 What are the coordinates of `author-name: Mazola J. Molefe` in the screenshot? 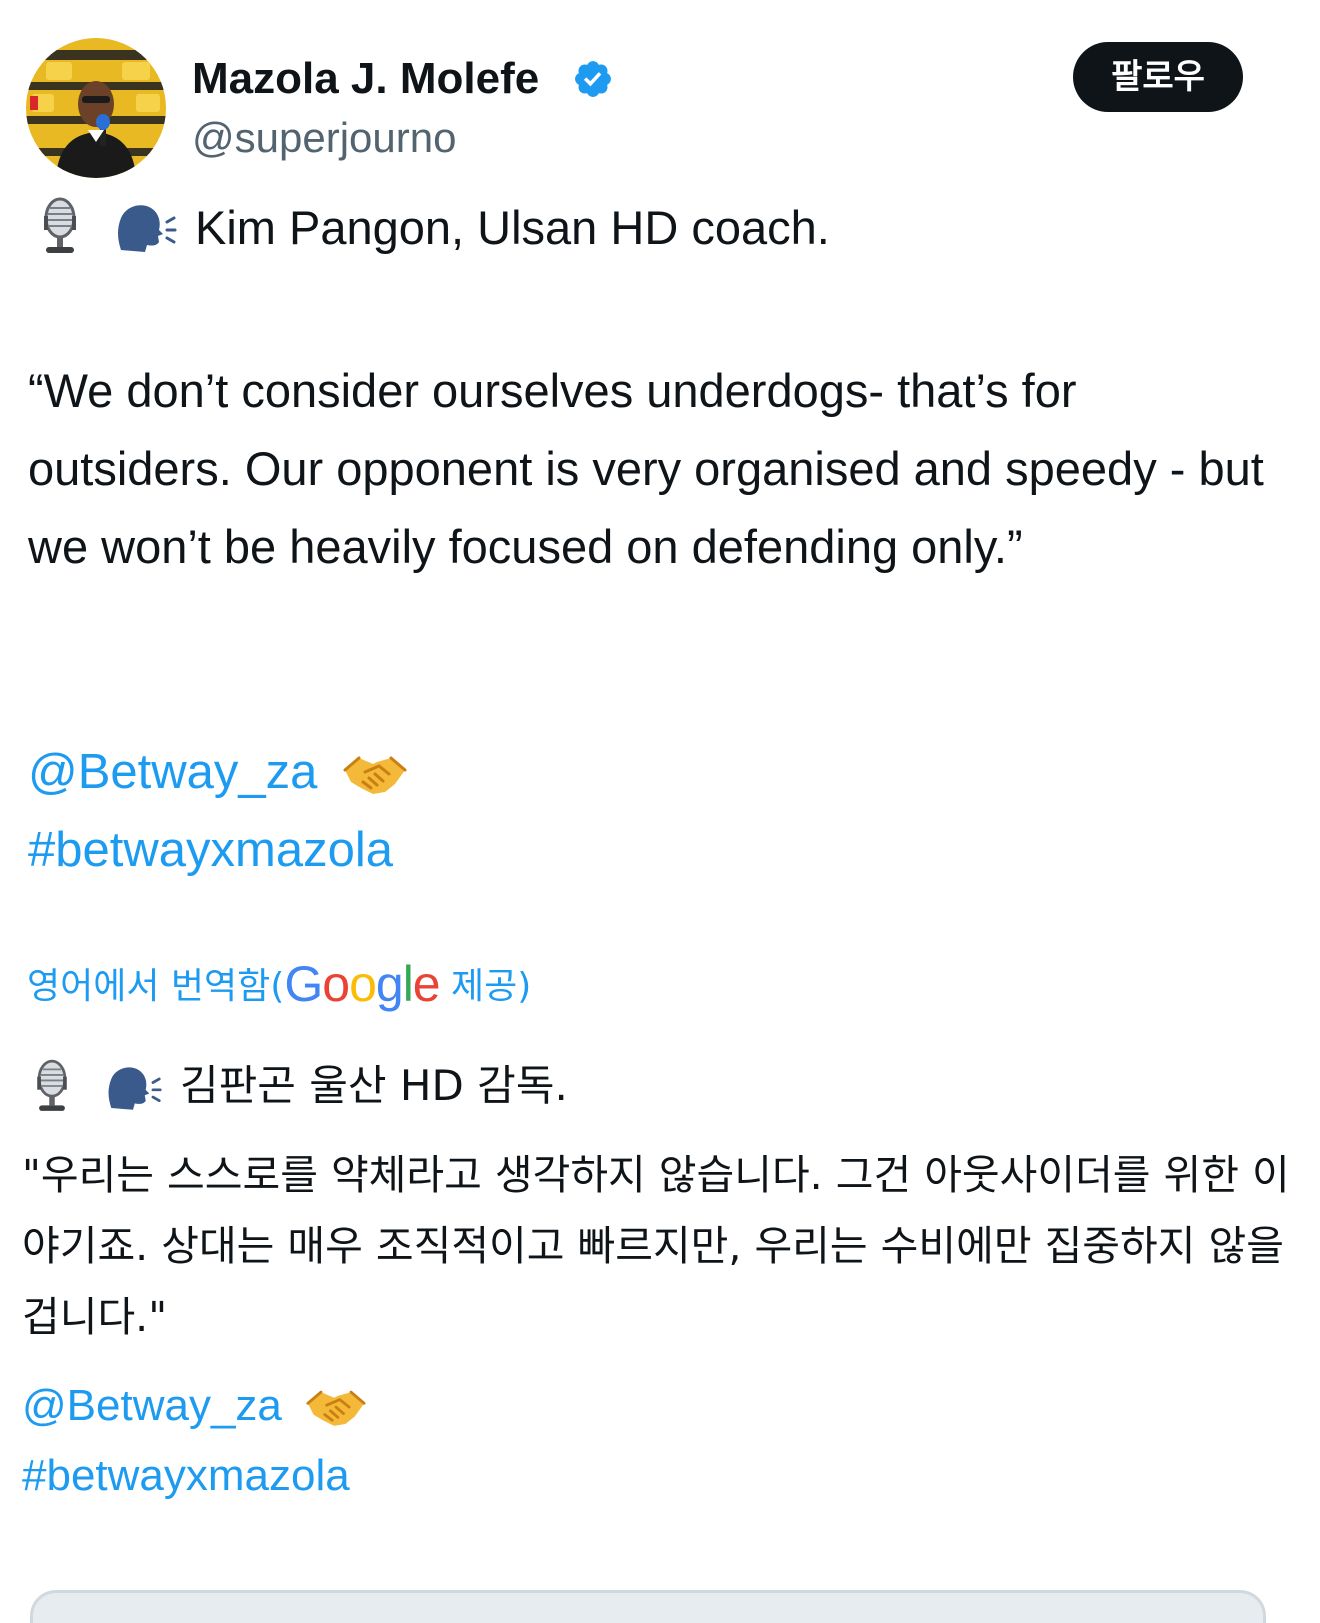 It's located at (365, 79).